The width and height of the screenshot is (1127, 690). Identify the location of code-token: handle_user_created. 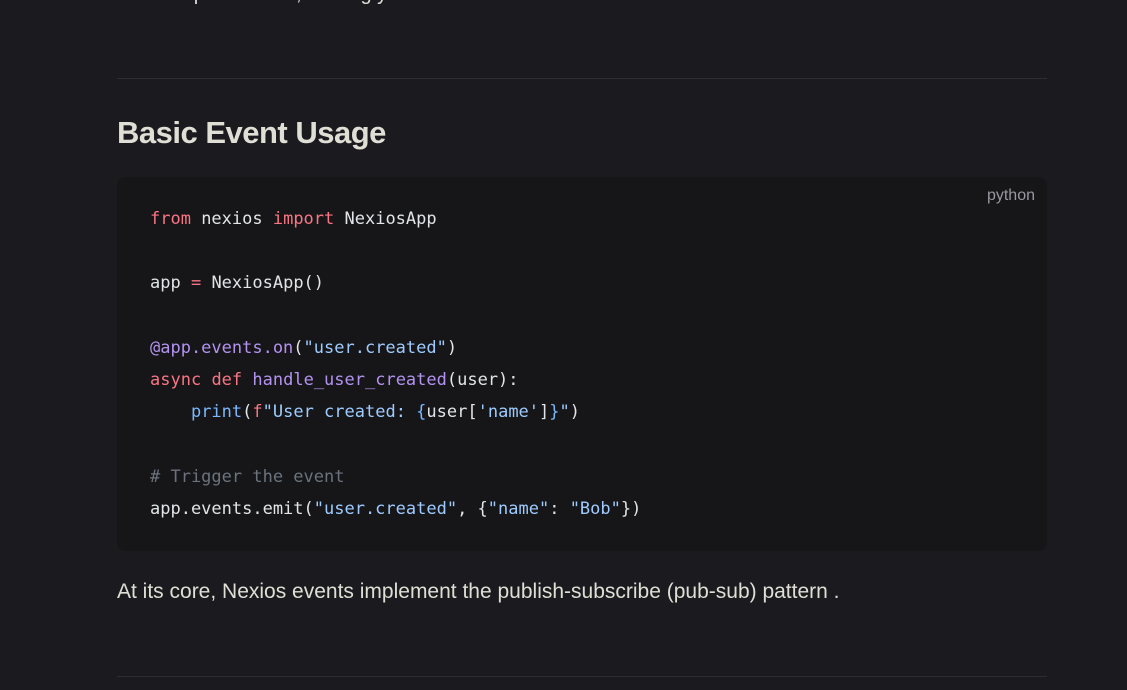
(349, 379).